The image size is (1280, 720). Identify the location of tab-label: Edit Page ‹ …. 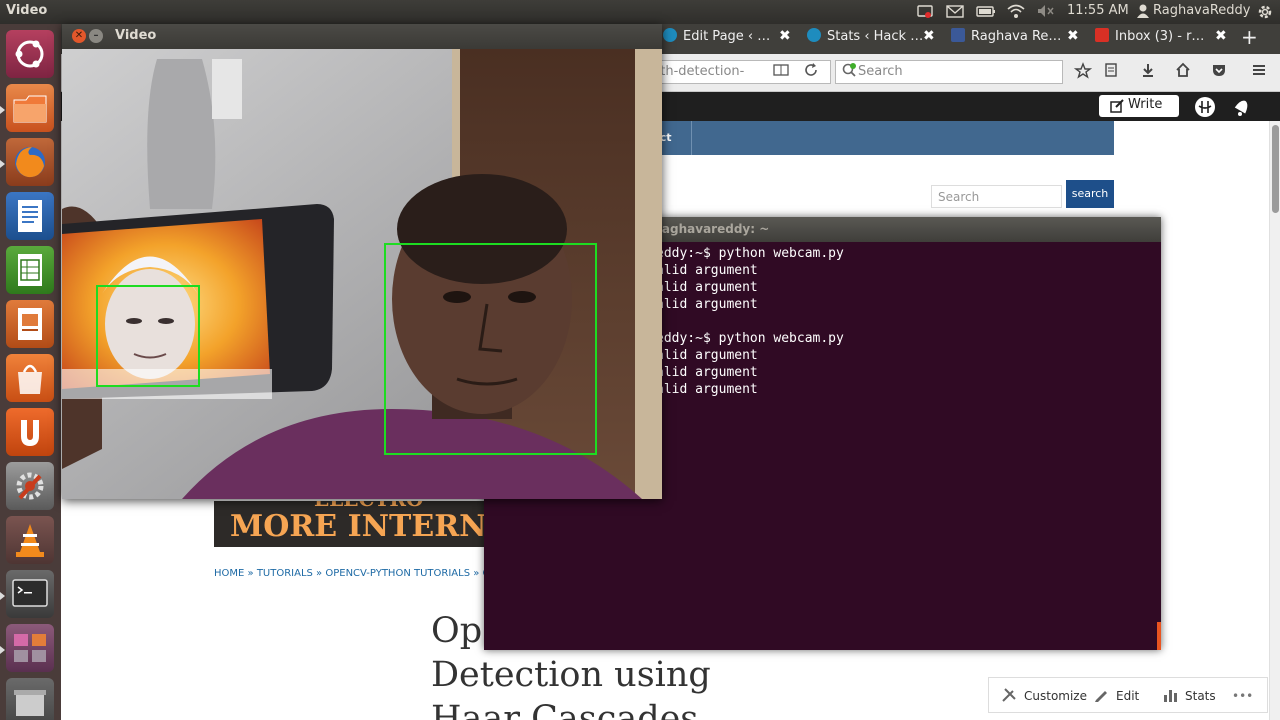
(727, 36).